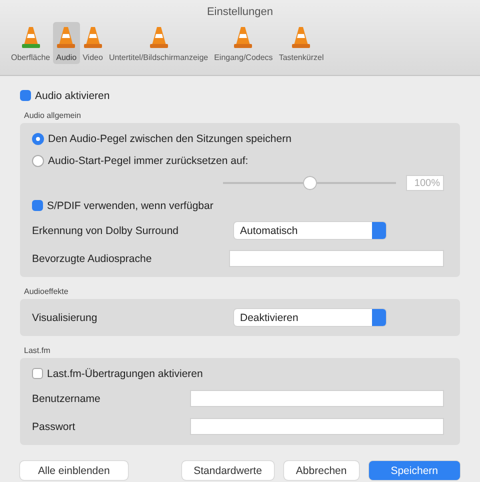 The image size is (480, 482). Describe the element at coordinates (92, 258) in the screenshot. I see `field-label: Bevorzugte Audiosprache` at that location.